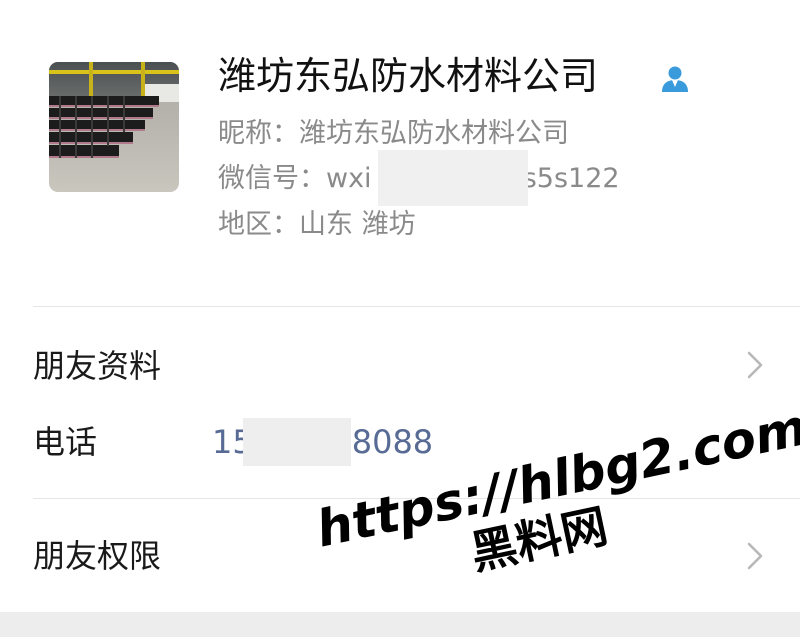 The width and height of the screenshot is (800, 637). I want to click on avatar-photo, so click(114, 127).